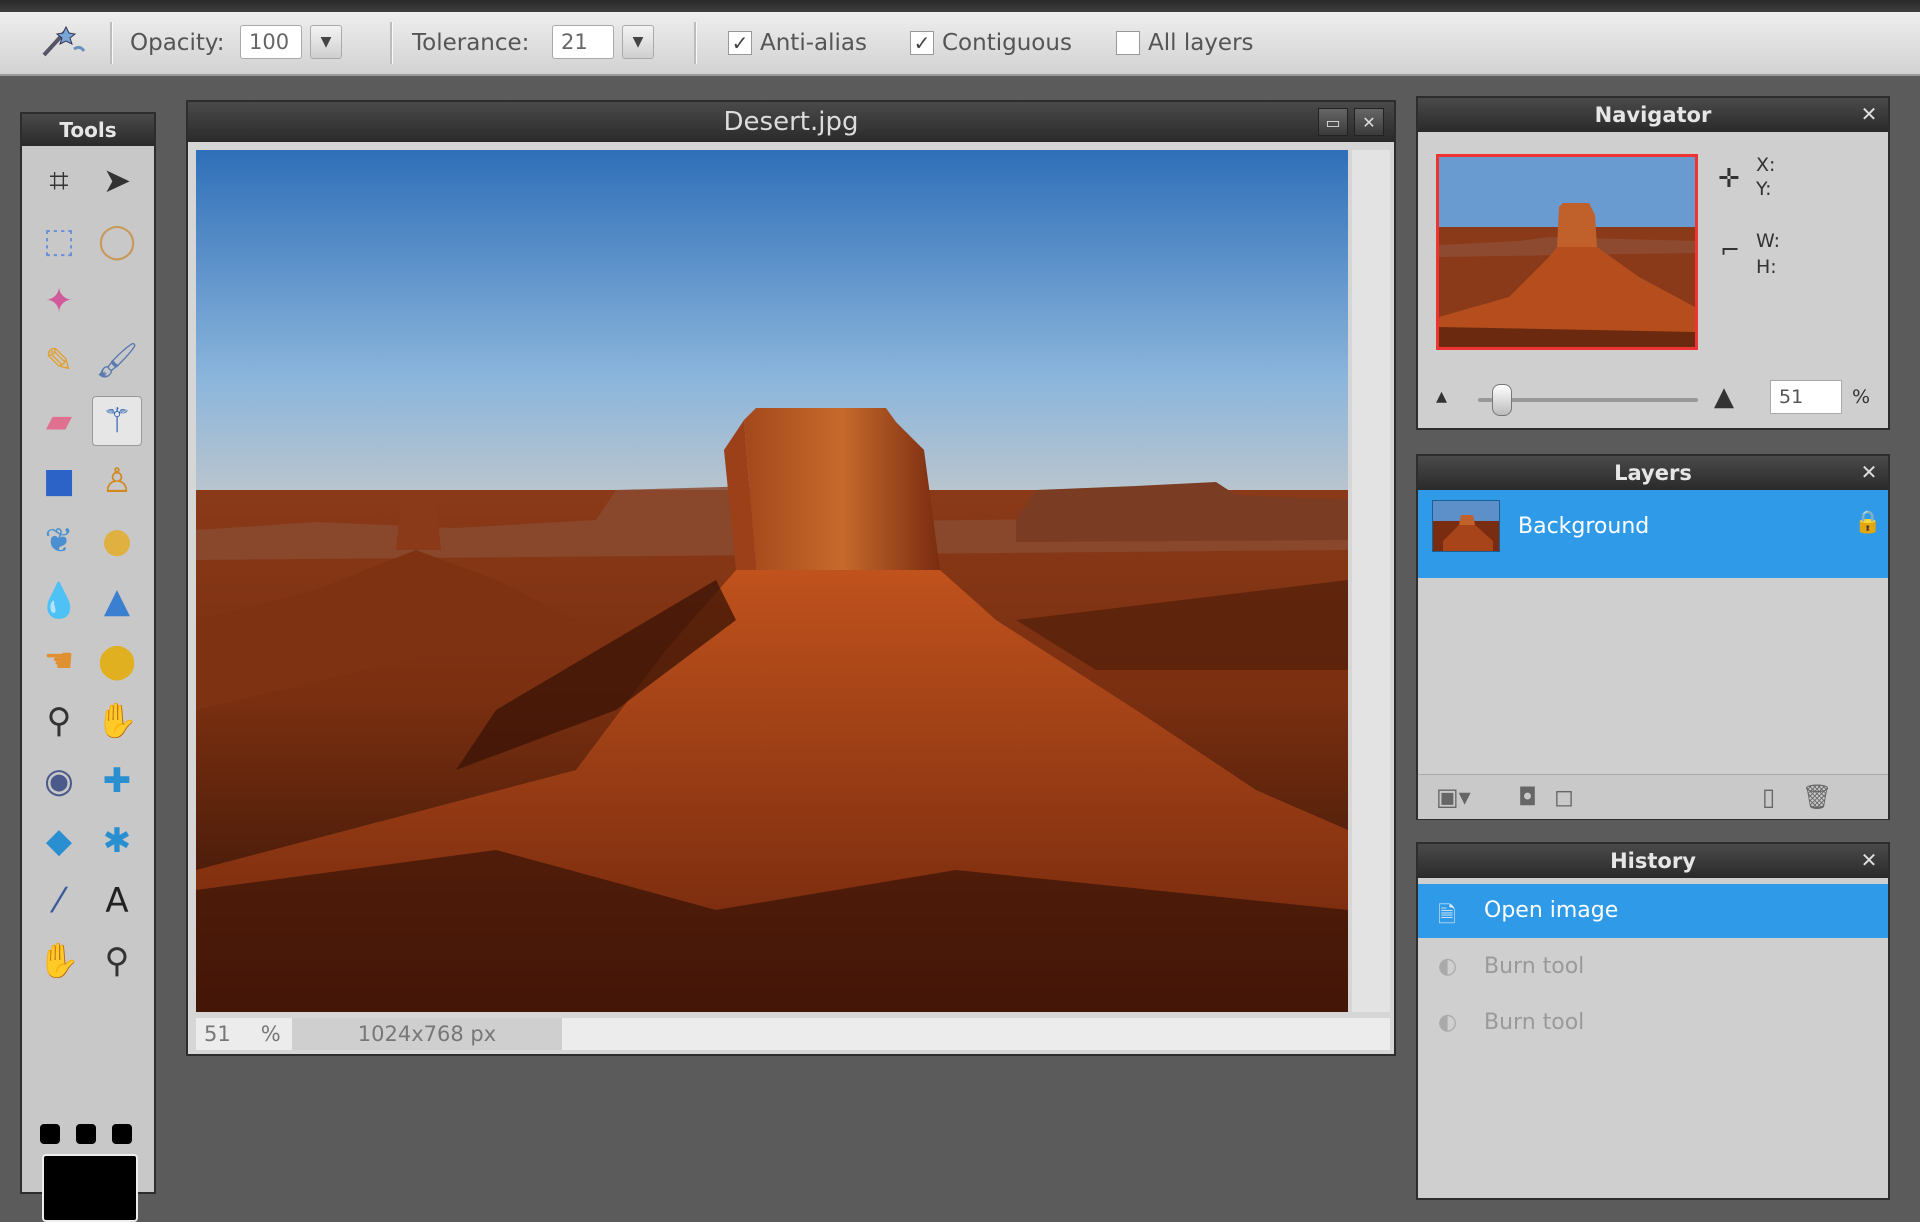  Describe the element at coordinates (1502, 400) in the screenshot. I see `zoom-slider-handle` at that location.